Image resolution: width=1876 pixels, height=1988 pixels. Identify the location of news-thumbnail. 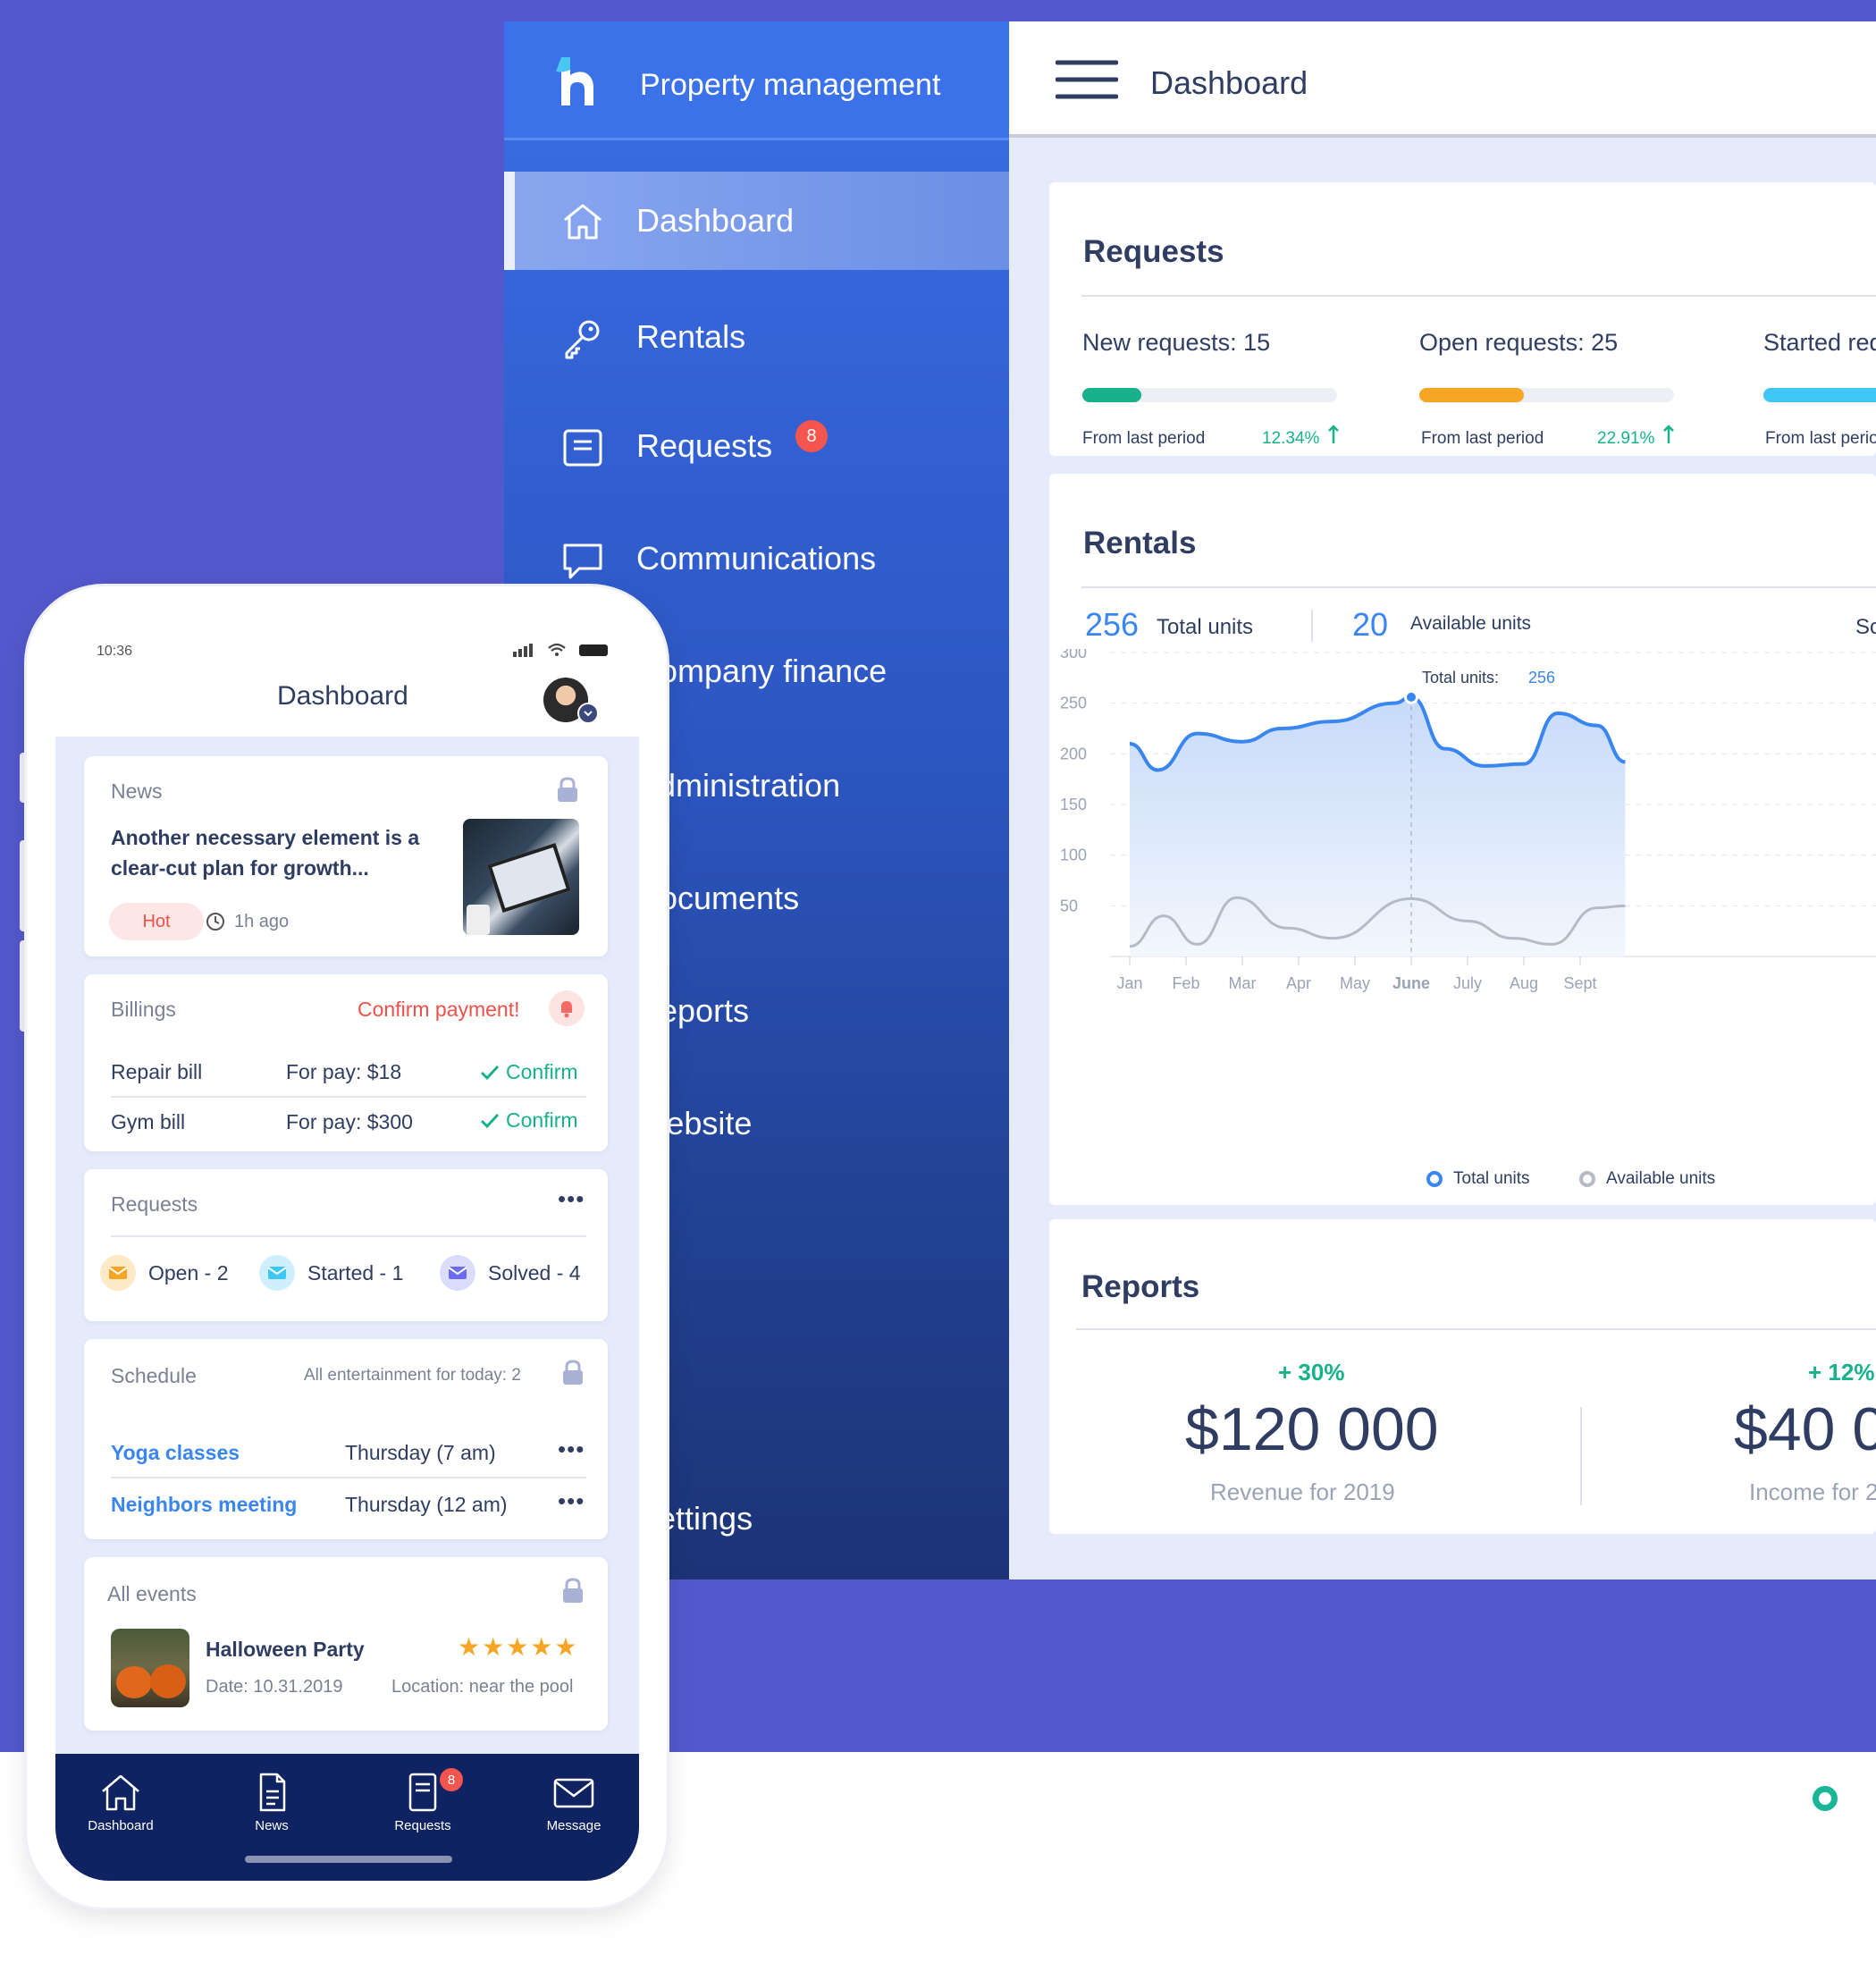
(521, 877).